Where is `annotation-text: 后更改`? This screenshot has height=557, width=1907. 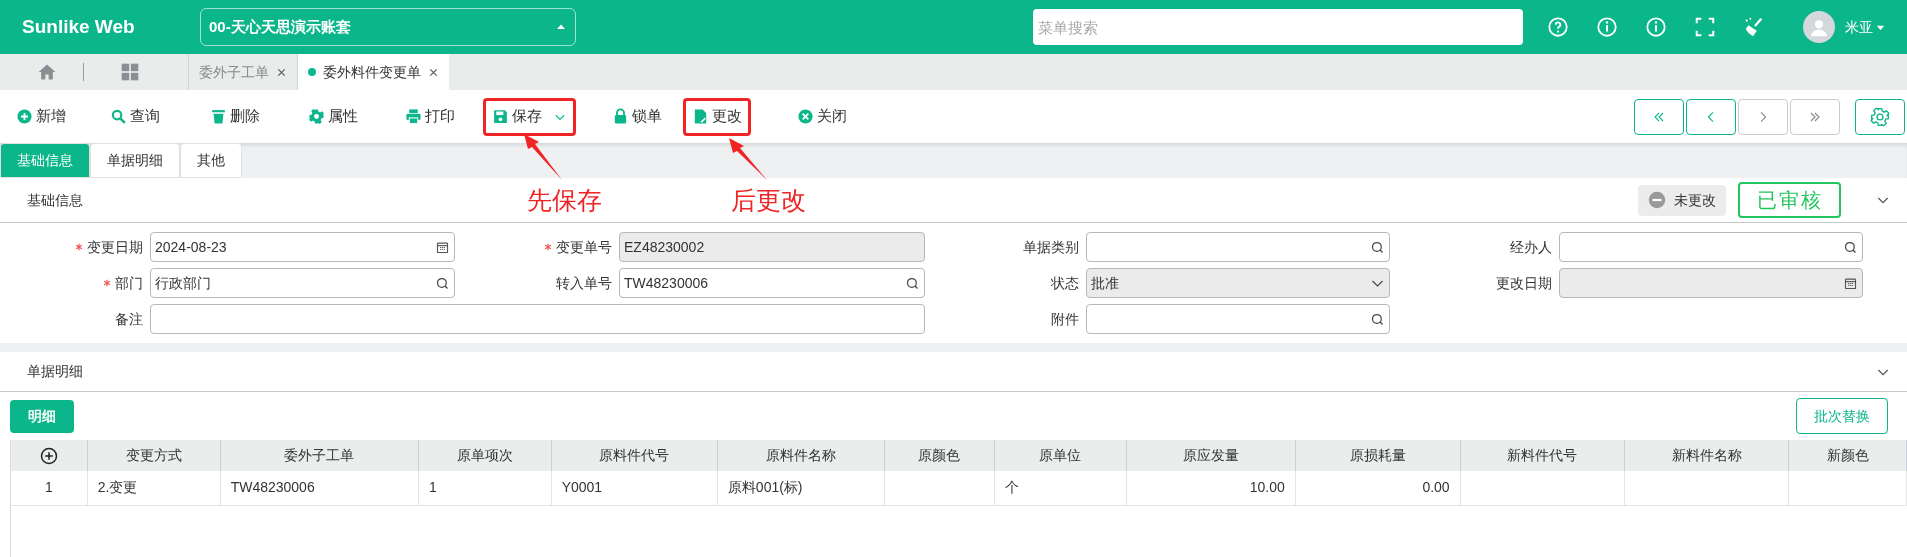 annotation-text: 后更改 is located at coordinates (768, 200).